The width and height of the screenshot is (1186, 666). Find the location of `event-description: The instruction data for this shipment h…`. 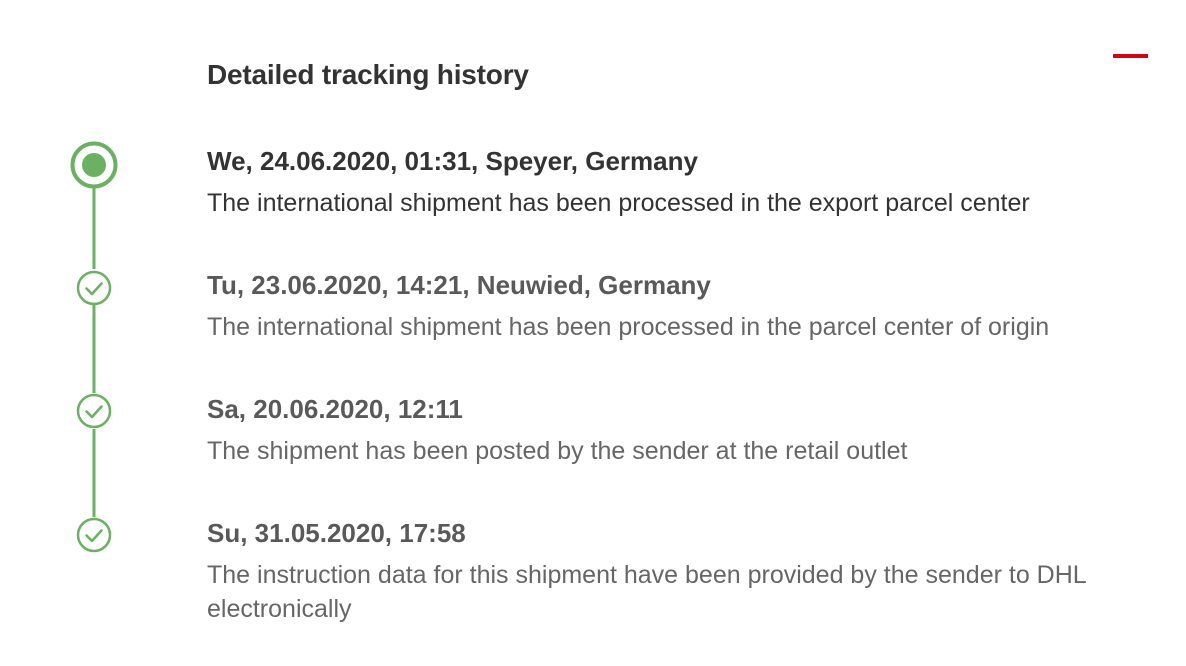

event-description: The instruction data for this shipment h… is located at coordinates (646, 592).